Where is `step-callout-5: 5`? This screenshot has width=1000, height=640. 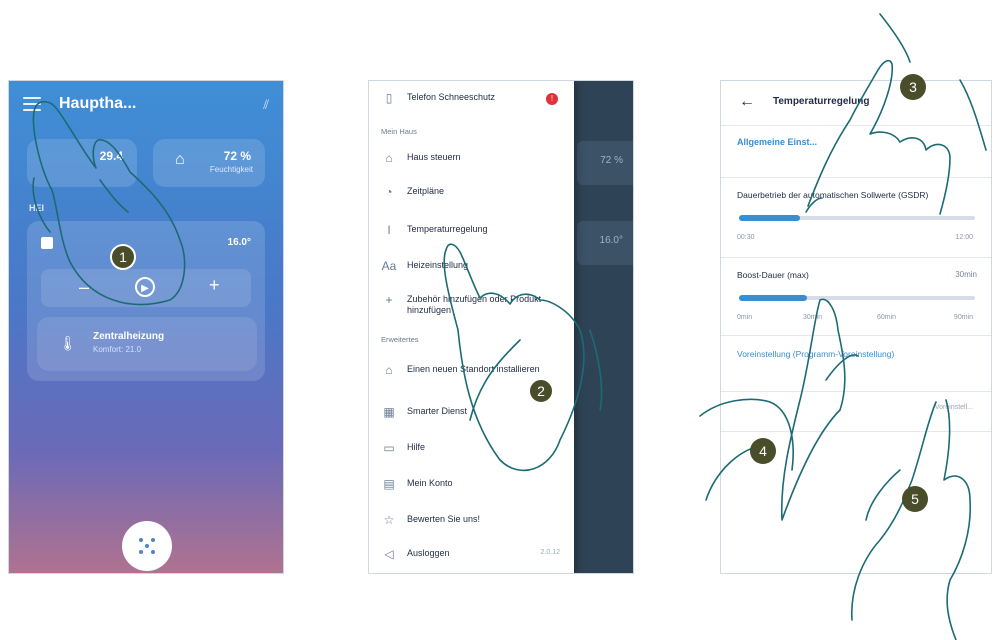
step-callout-5: 5 is located at coordinates (915, 499).